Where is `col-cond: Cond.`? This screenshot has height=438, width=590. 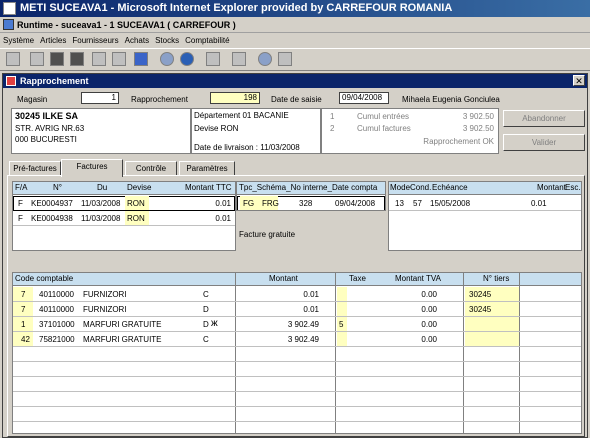
col-cond: Cond. is located at coordinates (421, 187).